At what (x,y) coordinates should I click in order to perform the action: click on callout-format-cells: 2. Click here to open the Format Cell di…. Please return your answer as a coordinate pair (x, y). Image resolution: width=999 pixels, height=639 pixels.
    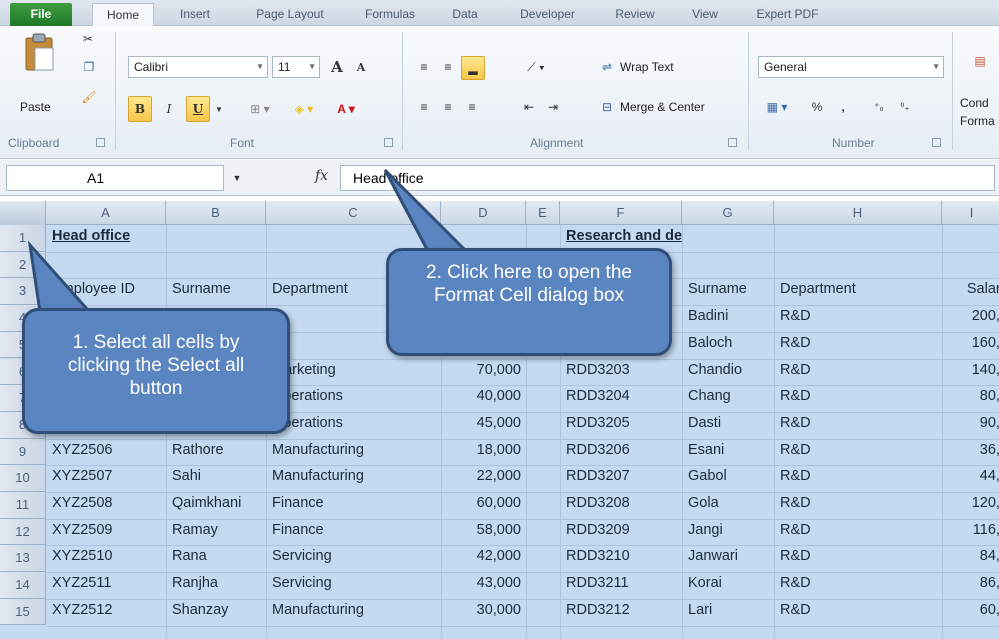
    Looking at the image, I should click on (529, 302).